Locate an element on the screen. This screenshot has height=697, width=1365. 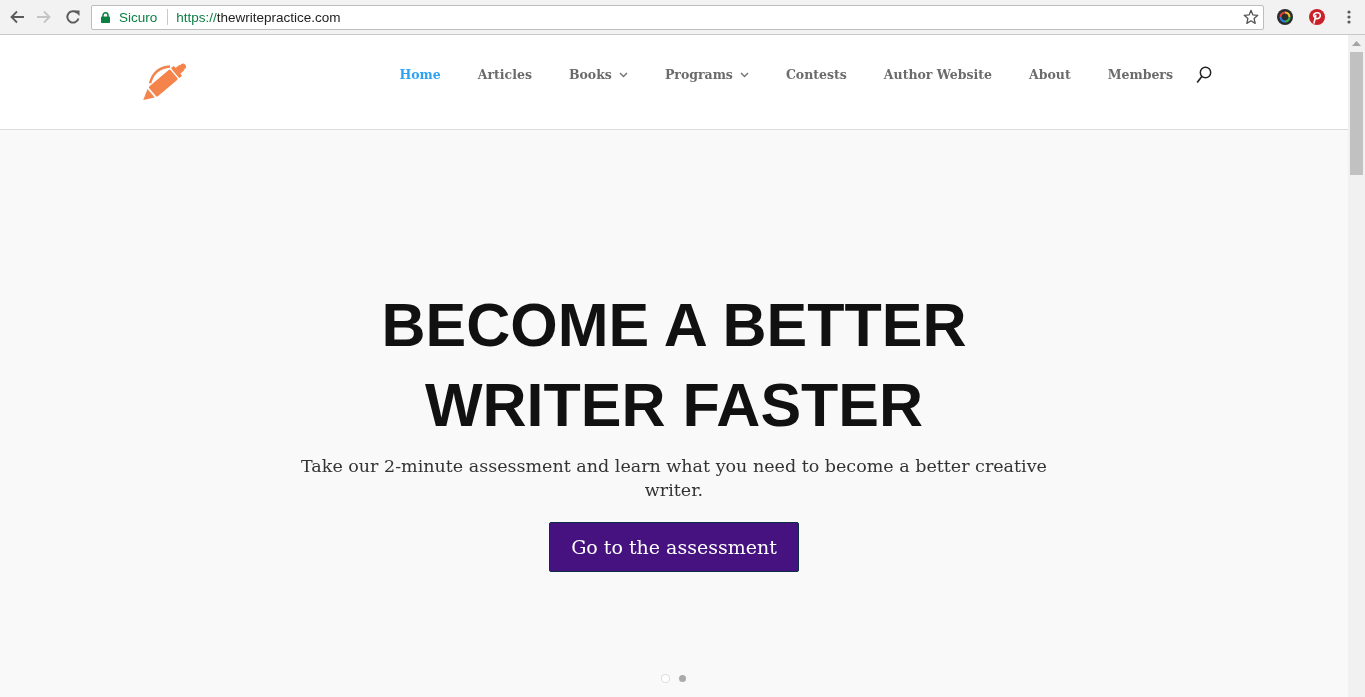
nav-link: Contests is located at coordinates (816, 75).